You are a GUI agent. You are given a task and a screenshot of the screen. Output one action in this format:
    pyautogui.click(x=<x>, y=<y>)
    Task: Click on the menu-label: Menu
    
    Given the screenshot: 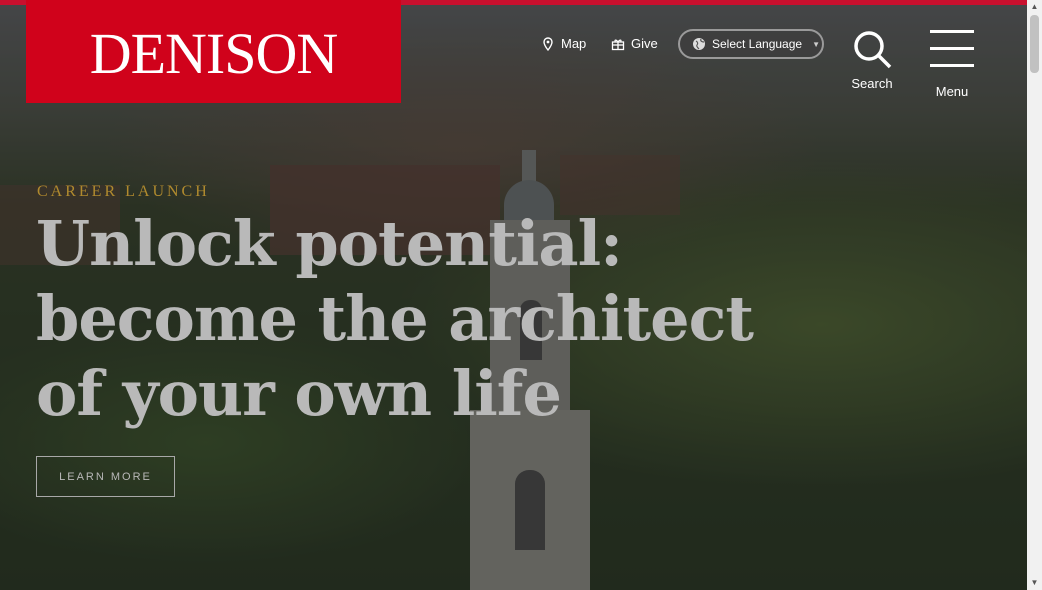 What is the action you would take?
    pyautogui.click(x=952, y=91)
    